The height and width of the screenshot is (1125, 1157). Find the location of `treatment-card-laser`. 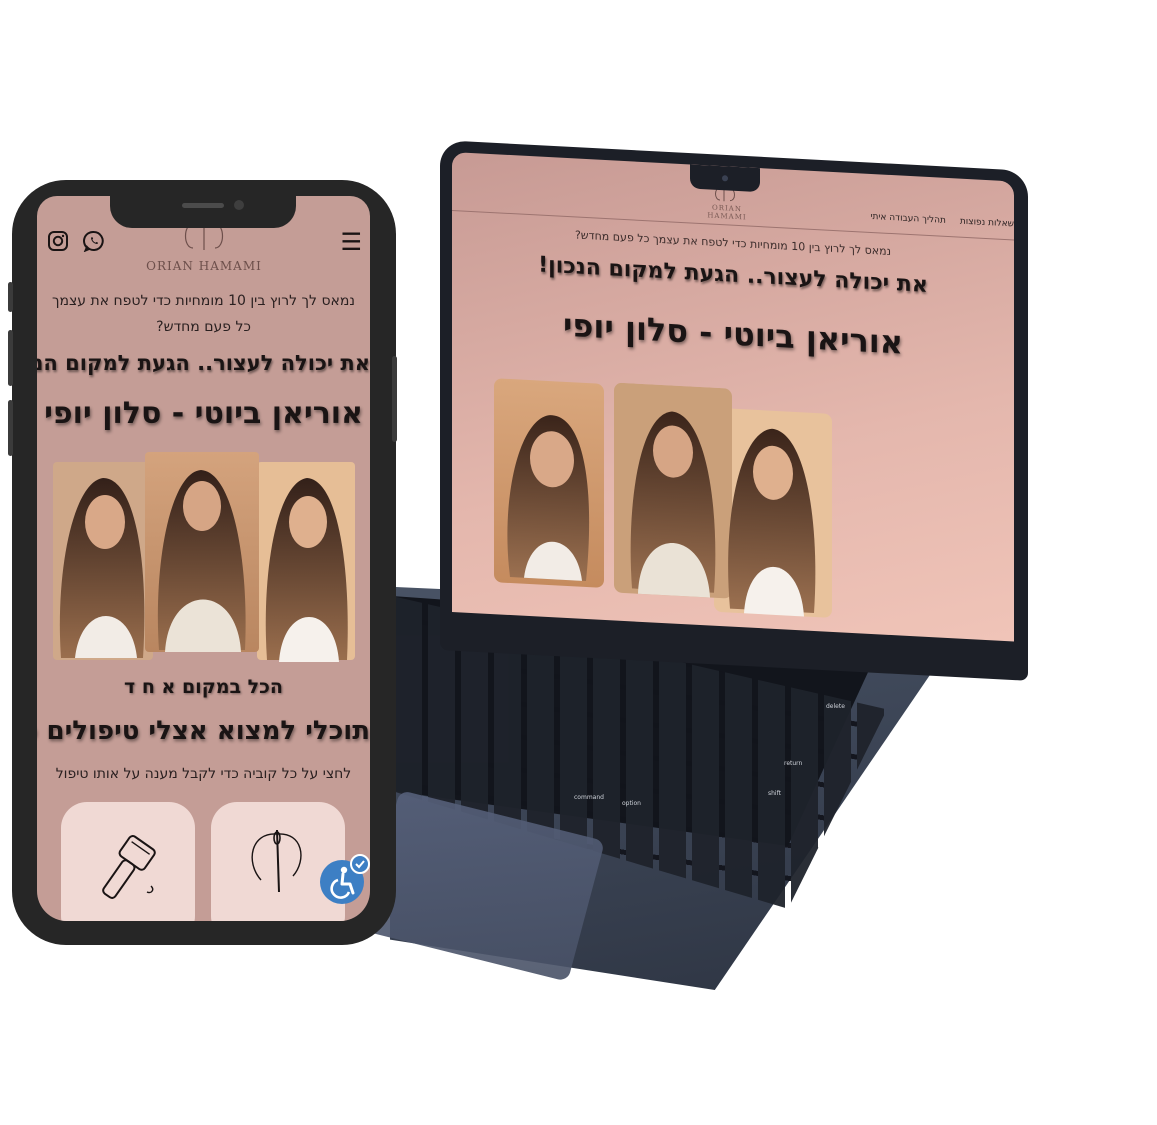

treatment-card-laser is located at coordinates (128, 861).